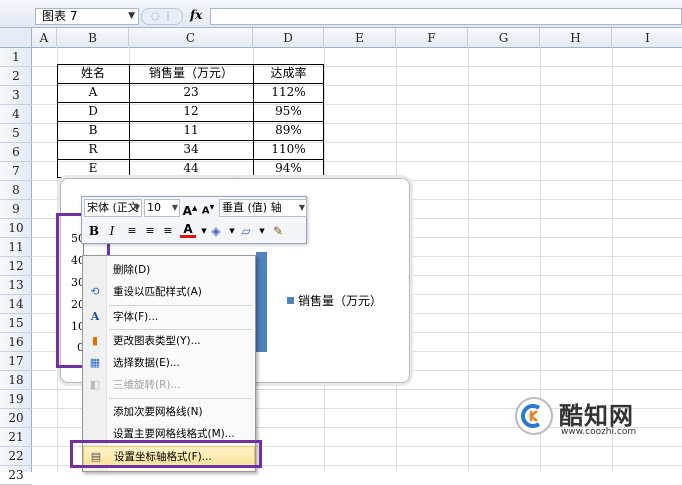 Image resolution: width=682 pixels, height=485 pixels. I want to click on column-header-d: D, so click(288, 38).